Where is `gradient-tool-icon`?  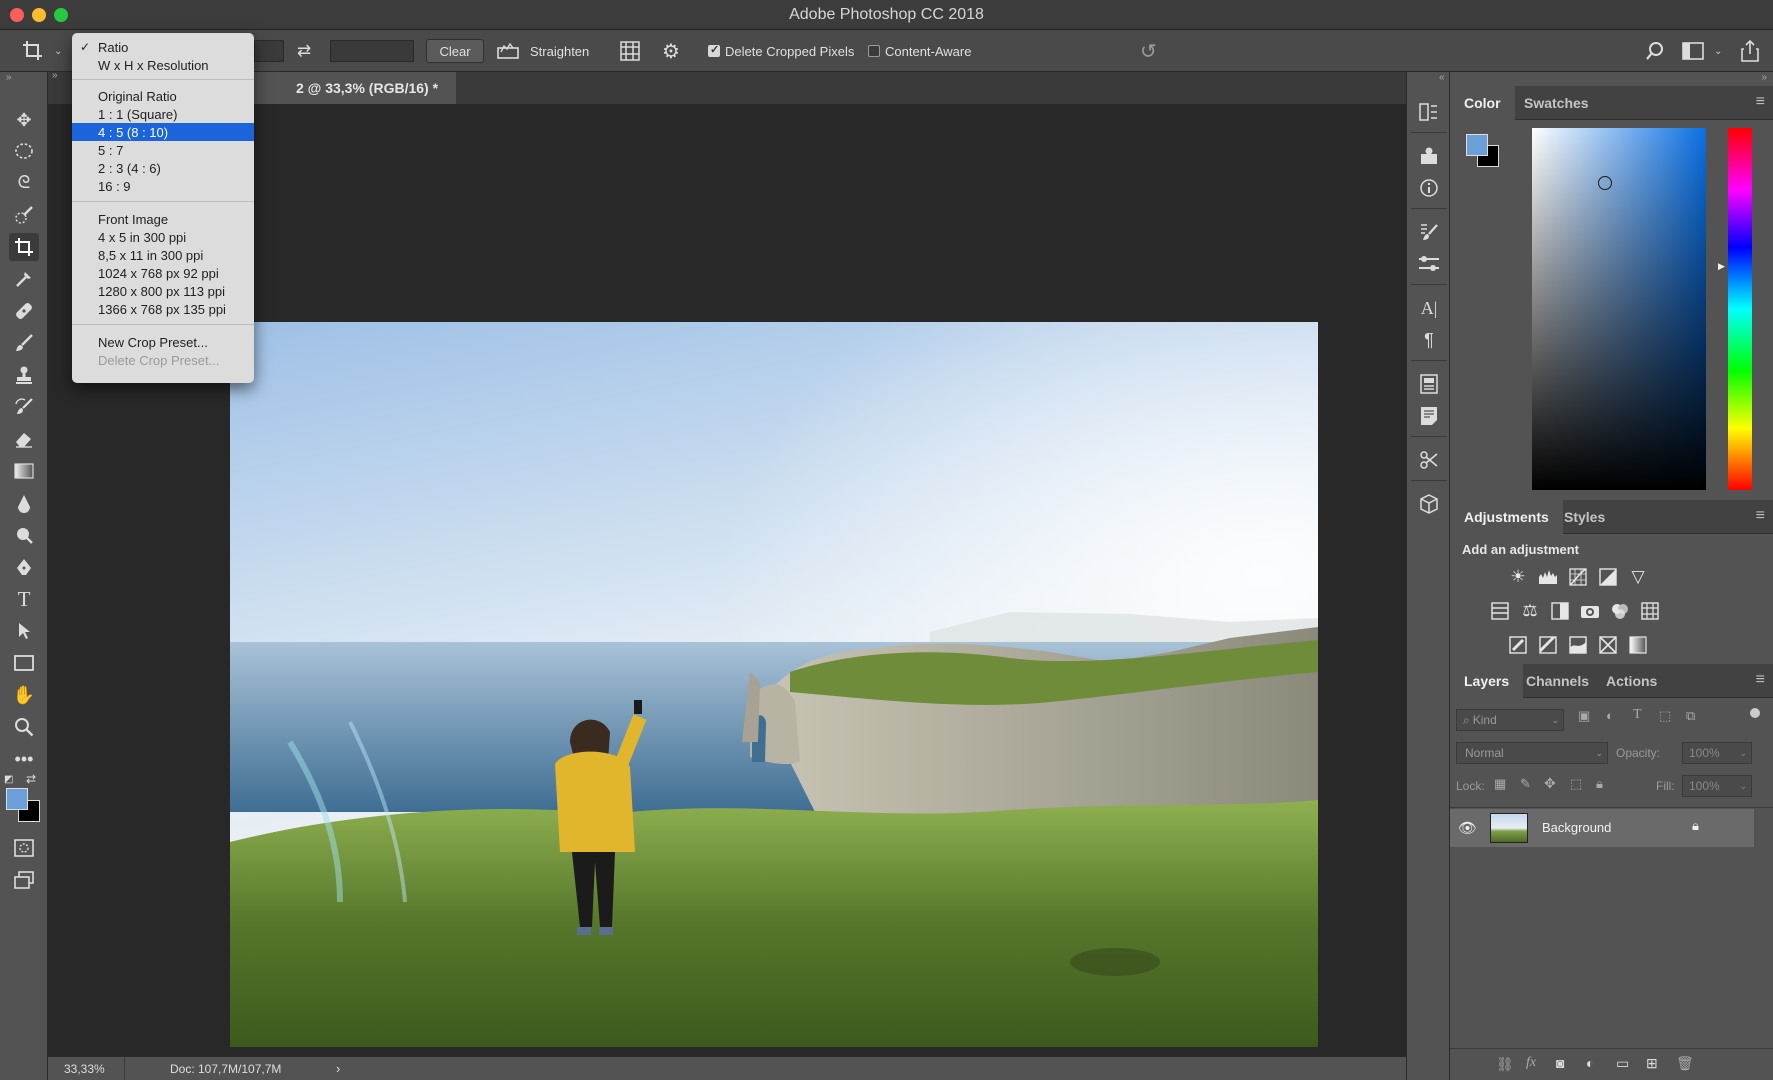
gradient-tool-icon is located at coordinates (24, 471).